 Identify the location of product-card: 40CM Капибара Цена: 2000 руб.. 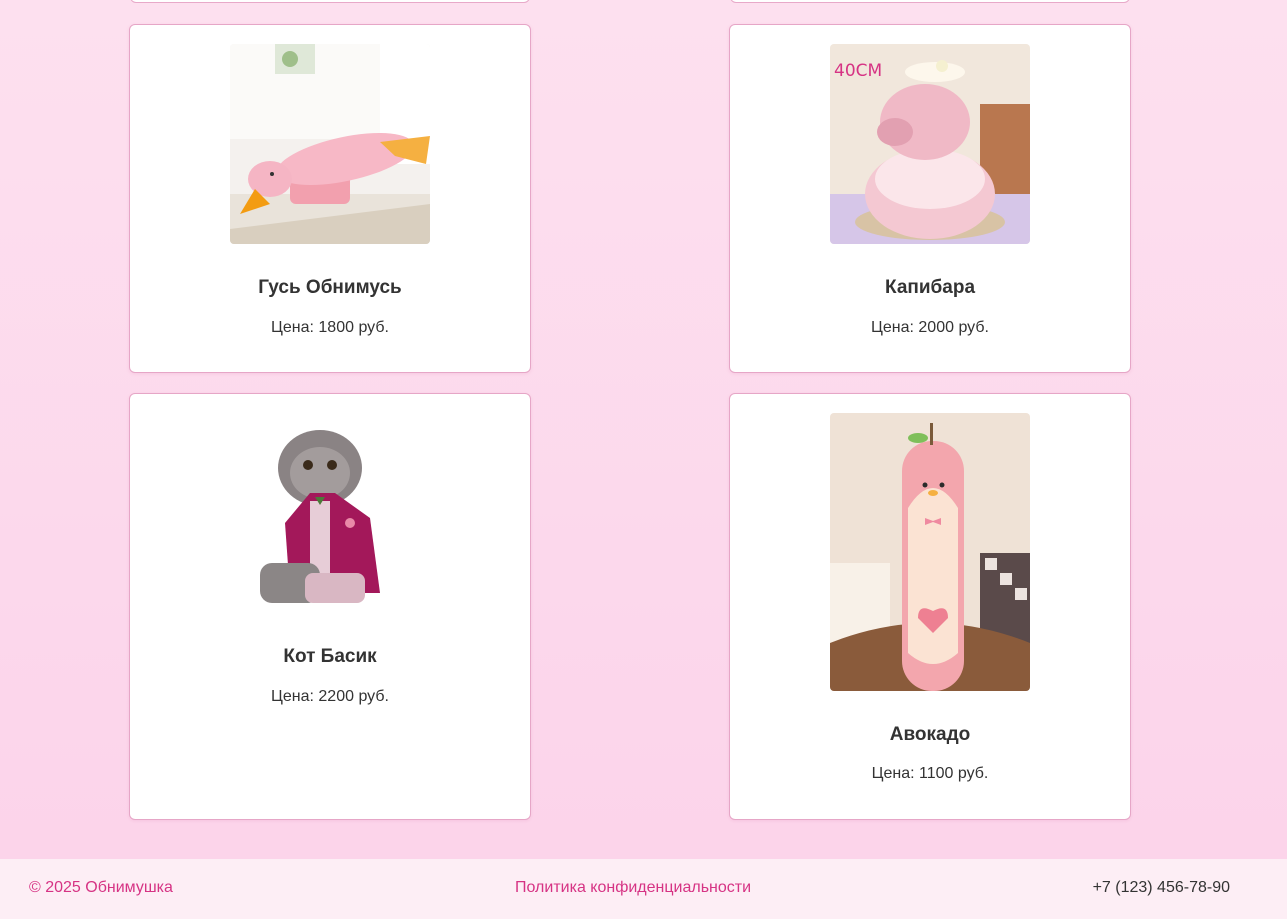
(930, 198).